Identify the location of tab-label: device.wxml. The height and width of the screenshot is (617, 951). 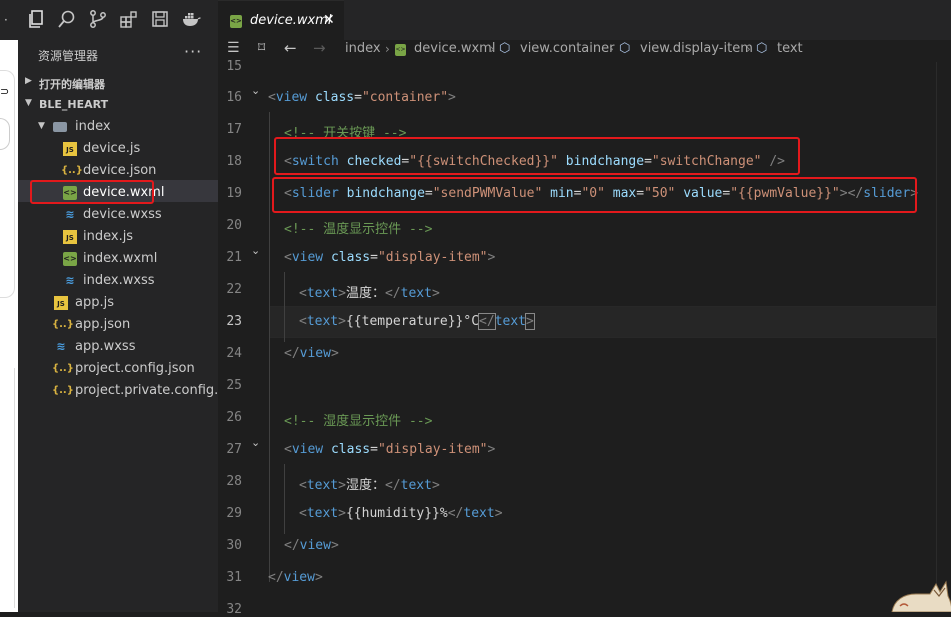
(291, 20).